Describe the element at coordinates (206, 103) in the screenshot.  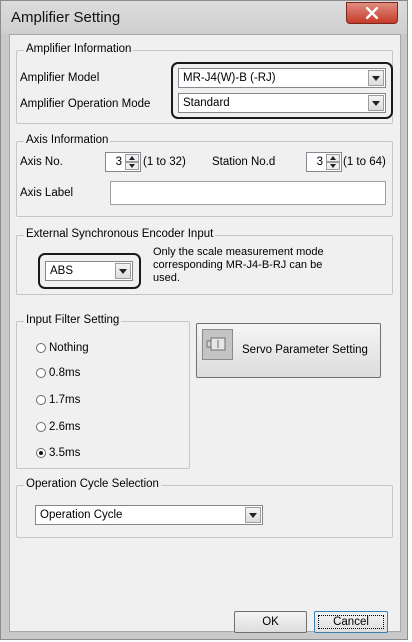
I see `amplifier-operation-mode-value: Standard` at that location.